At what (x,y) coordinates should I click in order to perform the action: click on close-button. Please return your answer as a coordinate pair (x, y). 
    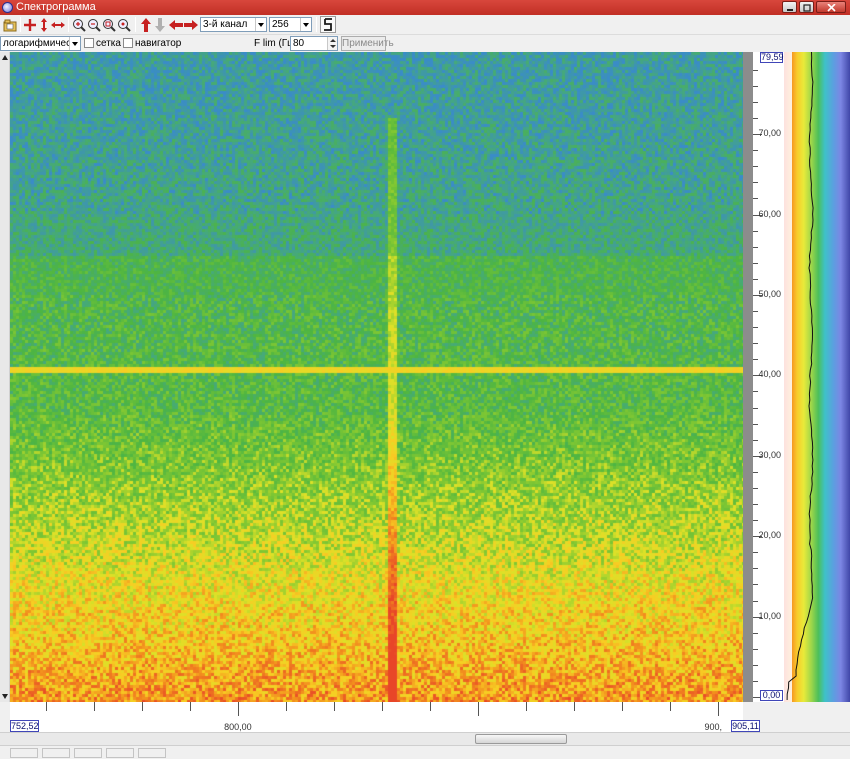
    Looking at the image, I should click on (831, 7).